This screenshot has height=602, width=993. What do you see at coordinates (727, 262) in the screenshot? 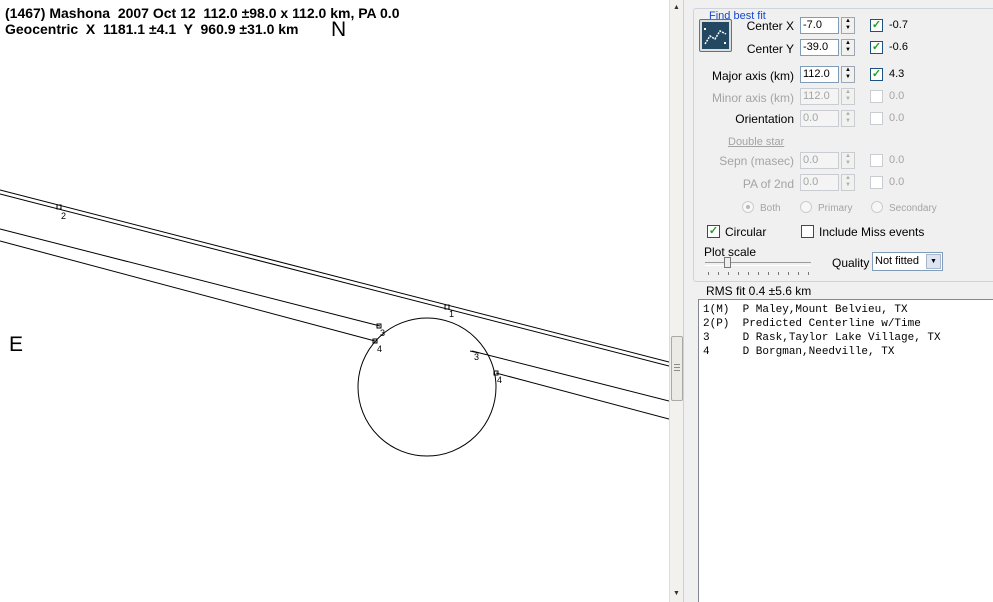
I see `plot-scale-slider-thumb` at bounding box center [727, 262].